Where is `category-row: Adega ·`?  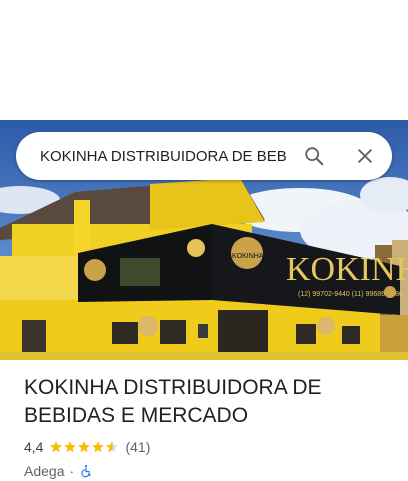 category-row: Adega · is located at coordinates (204, 471).